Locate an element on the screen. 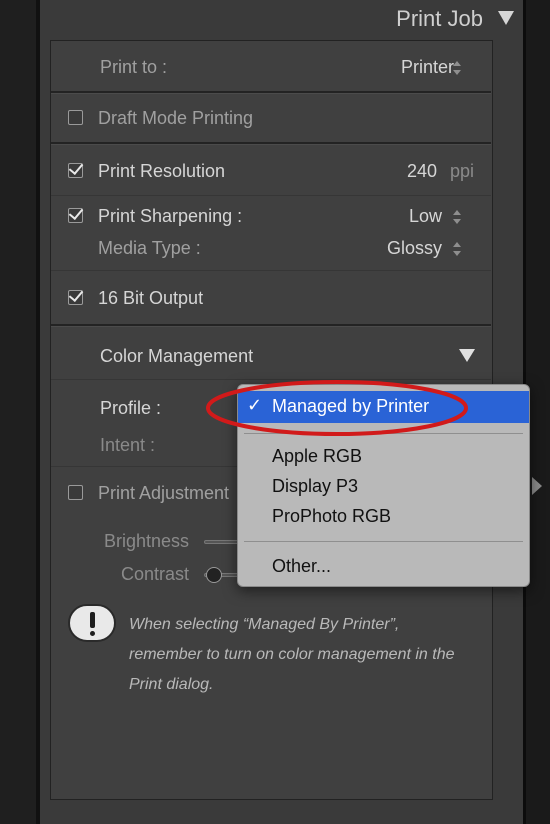 Image resolution: width=550 pixels, height=824 pixels. print-resolution-label: Print Resolution is located at coordinates (162, 171).